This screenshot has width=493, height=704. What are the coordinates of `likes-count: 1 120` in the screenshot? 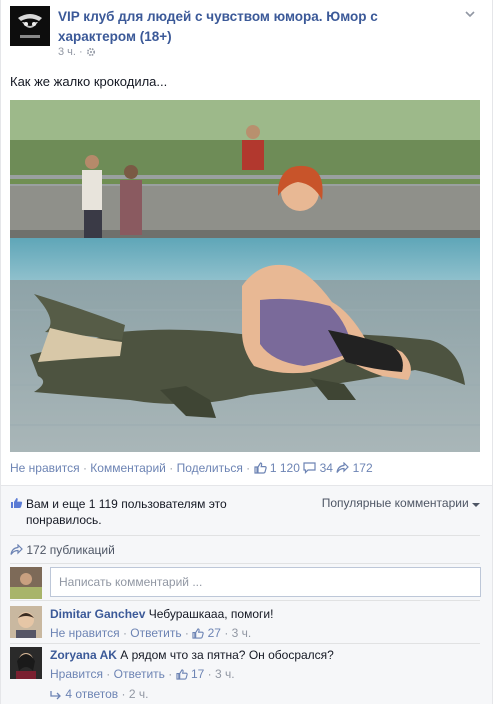 It's located at (284, 468).